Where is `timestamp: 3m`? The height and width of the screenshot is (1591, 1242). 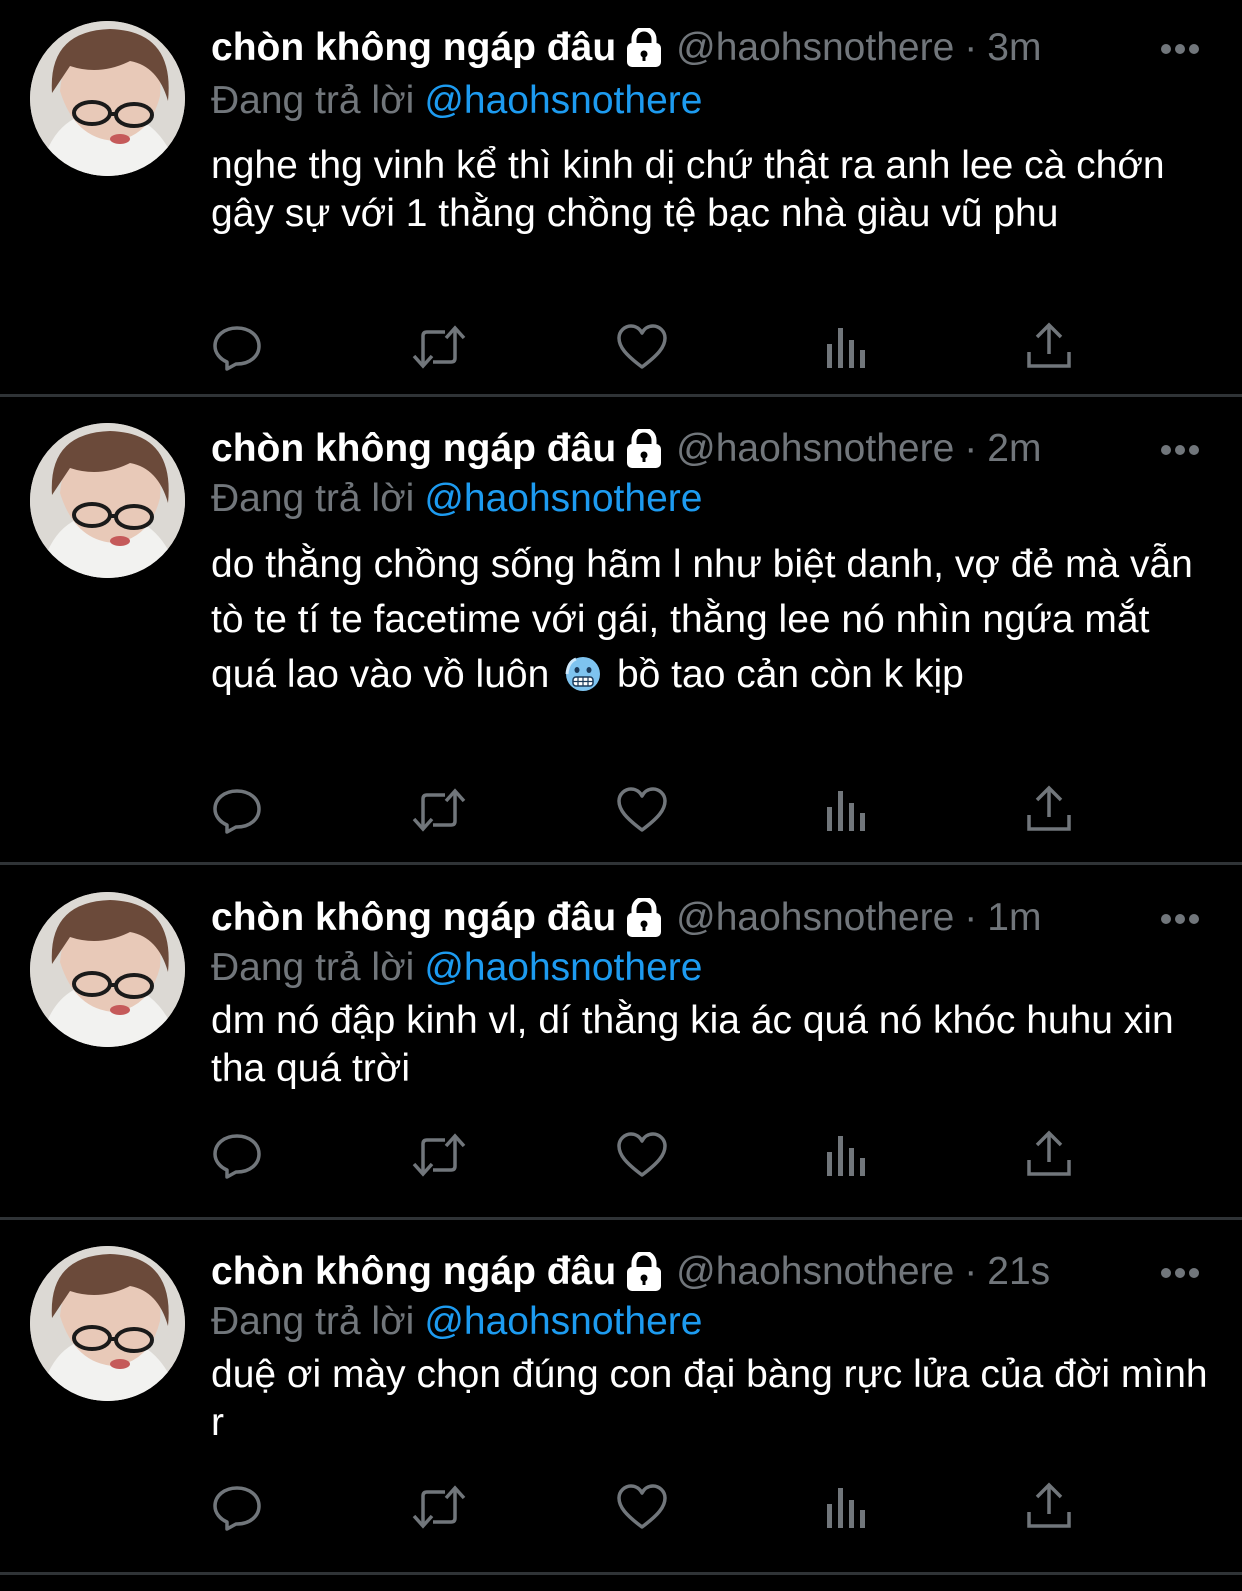
timestamp: 3m is located at coordinates (1014, 48).